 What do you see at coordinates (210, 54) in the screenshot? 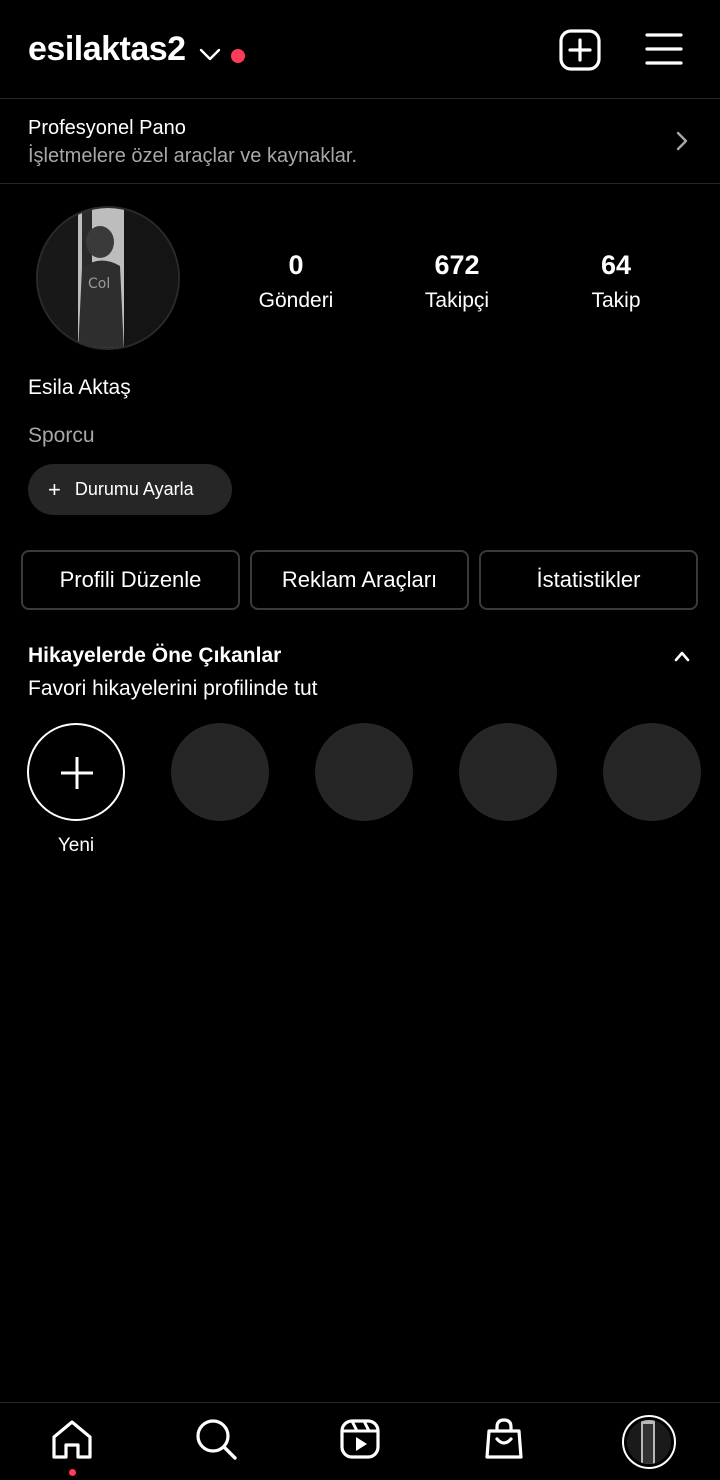
I see `chevron-down-icon` at bounding box center [210, 54].